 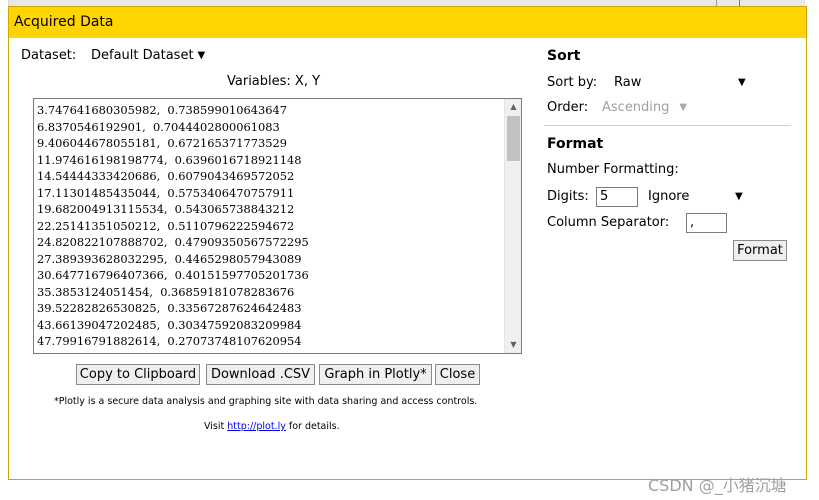 What do you see at coordinates (312, 426) in the screenshot?
I see `visit-suffix: for details.` at bounding box center [312, 426].